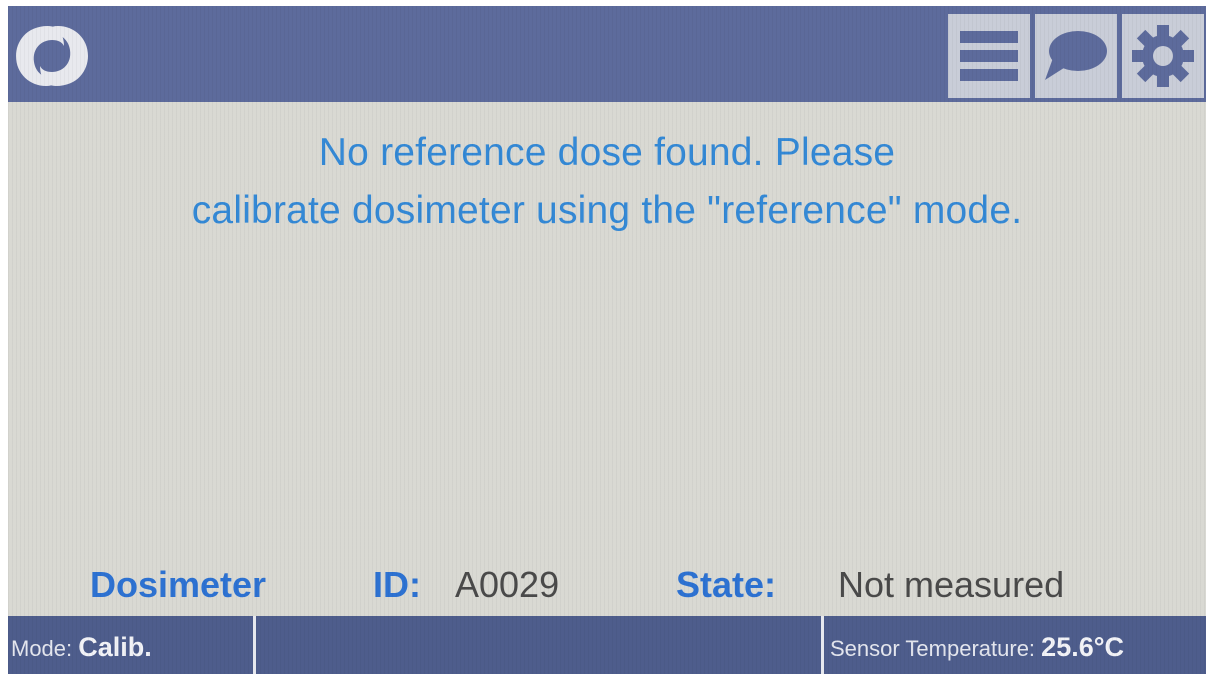  I want to click on mode-label: Mode:, so click(42, 648).